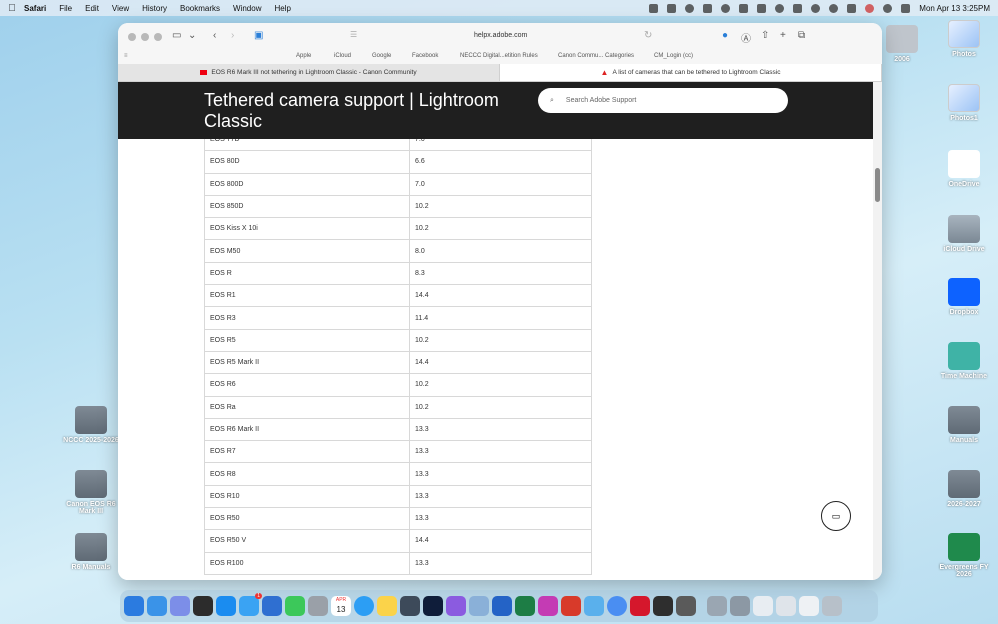 This screenshot has height=624, width=998. Describe the element at coordinates (617, 606) in the screenshot. I see `chrome-icon` at that location.